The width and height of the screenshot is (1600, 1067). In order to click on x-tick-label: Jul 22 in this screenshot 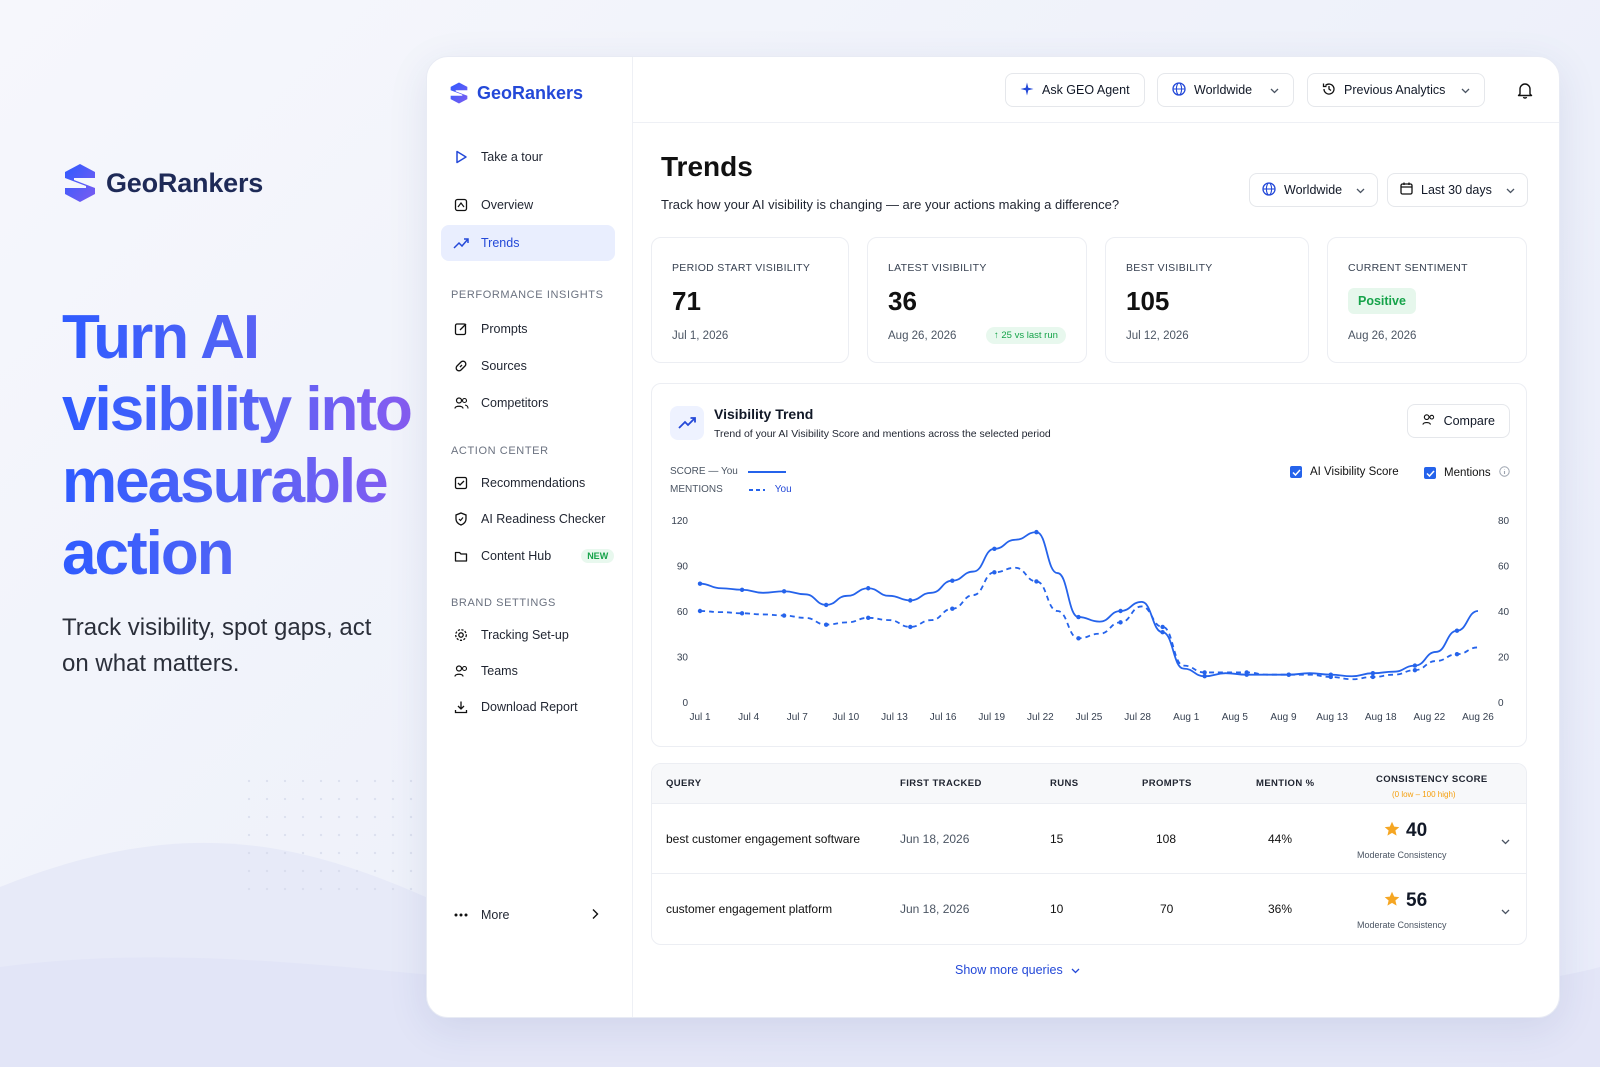, I will do `click(1040, 717)`.